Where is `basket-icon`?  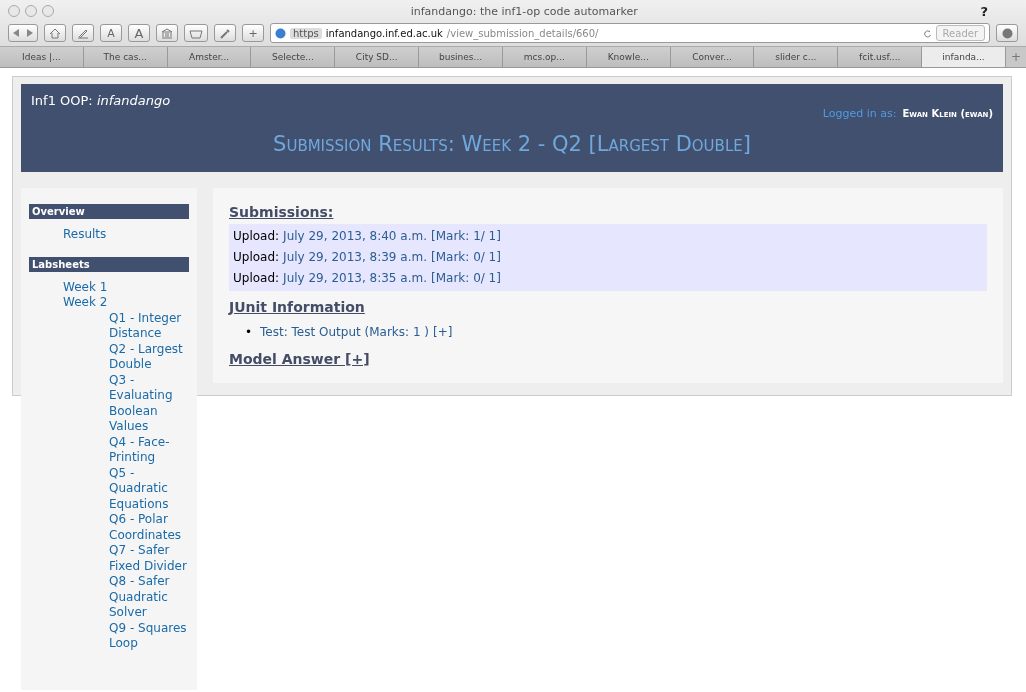
basket-icon is located at coordinates (196, 33).